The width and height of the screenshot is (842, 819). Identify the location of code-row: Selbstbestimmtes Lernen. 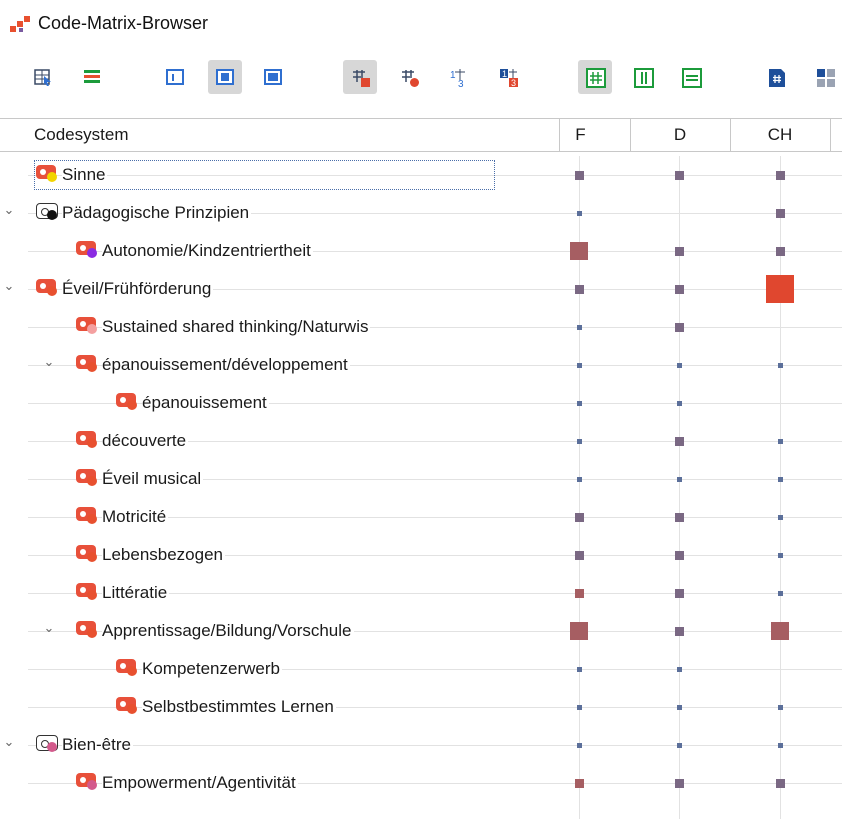
(421, 707).